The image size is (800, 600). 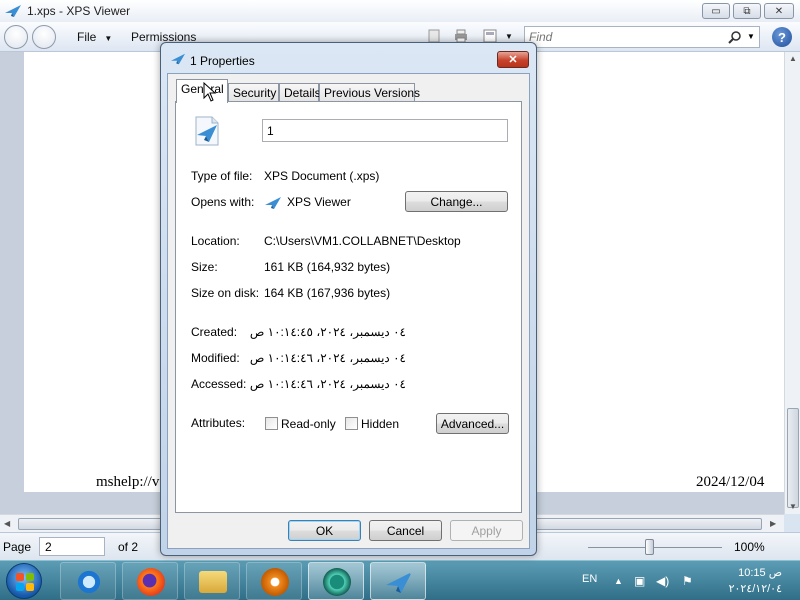 What do you see at coordinates (7, 523) in the screenshot?
I see `scroll-left-icon: ◀` at bounding box center [7, 523].